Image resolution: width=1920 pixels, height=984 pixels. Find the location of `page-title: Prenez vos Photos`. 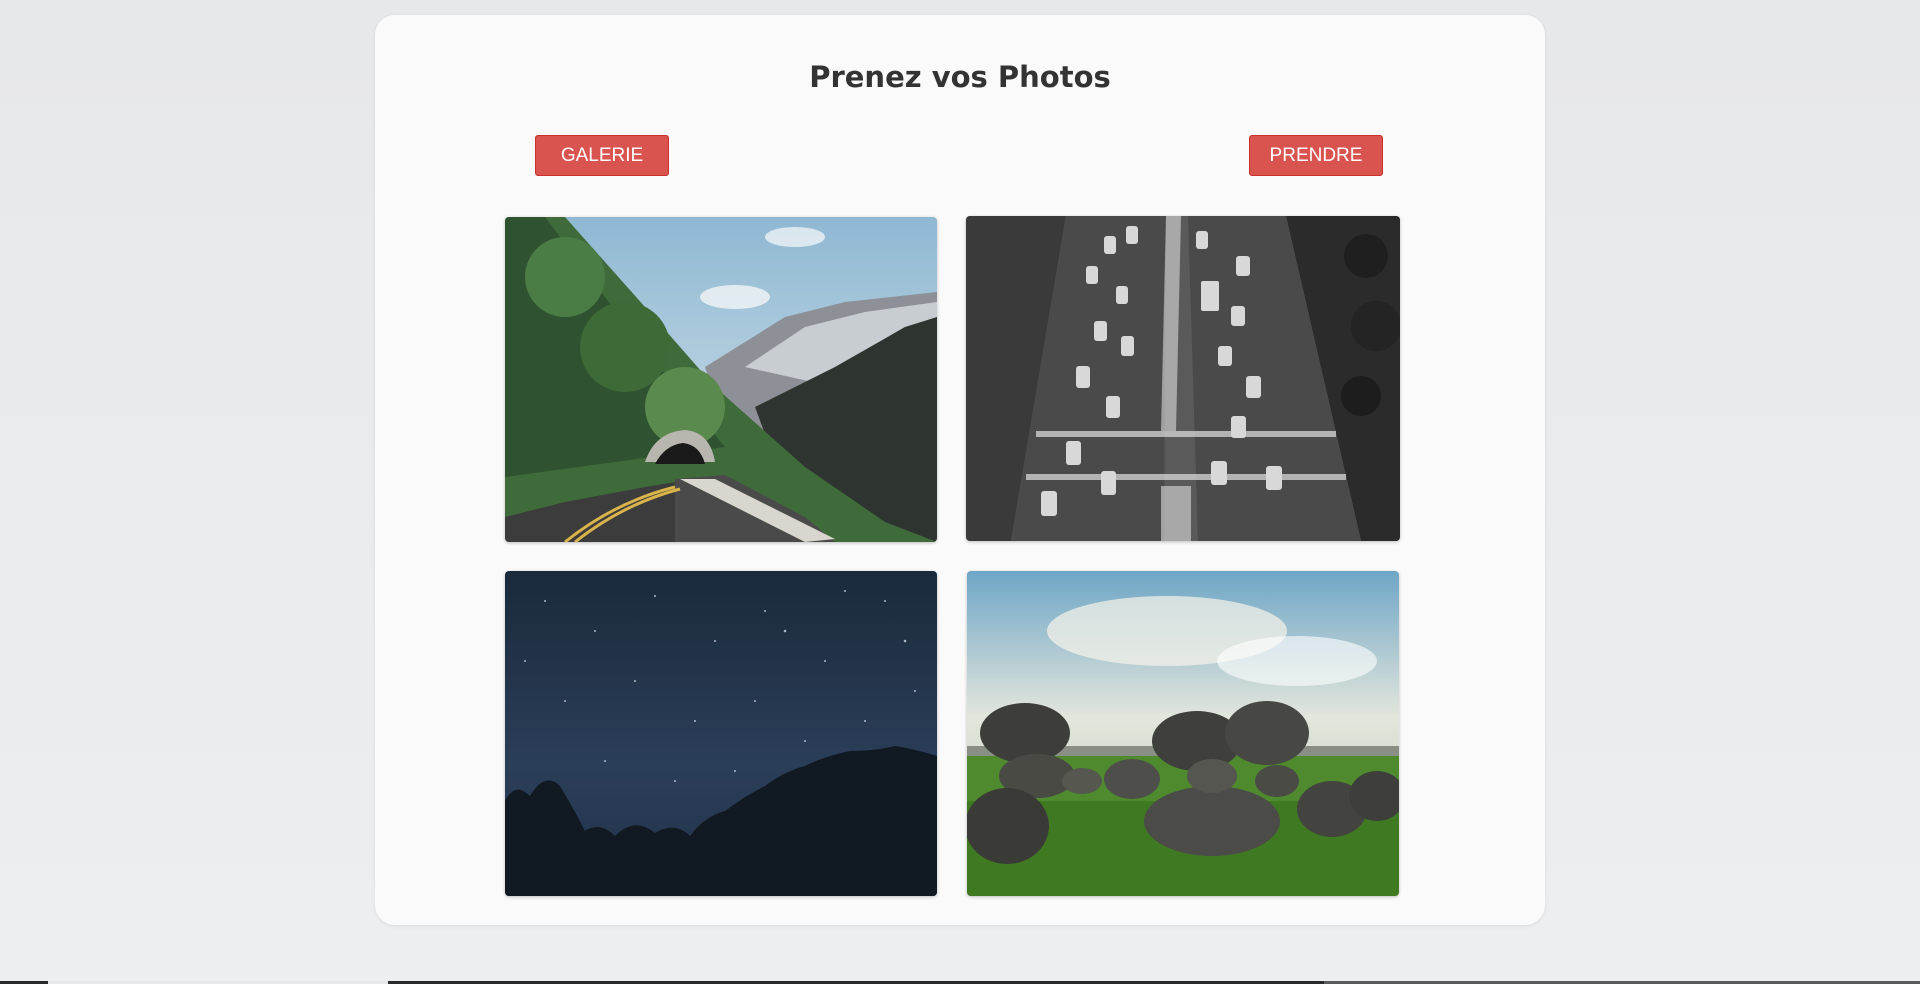

page-title: Prenez vos Photos is located at coordinates (960, 77).